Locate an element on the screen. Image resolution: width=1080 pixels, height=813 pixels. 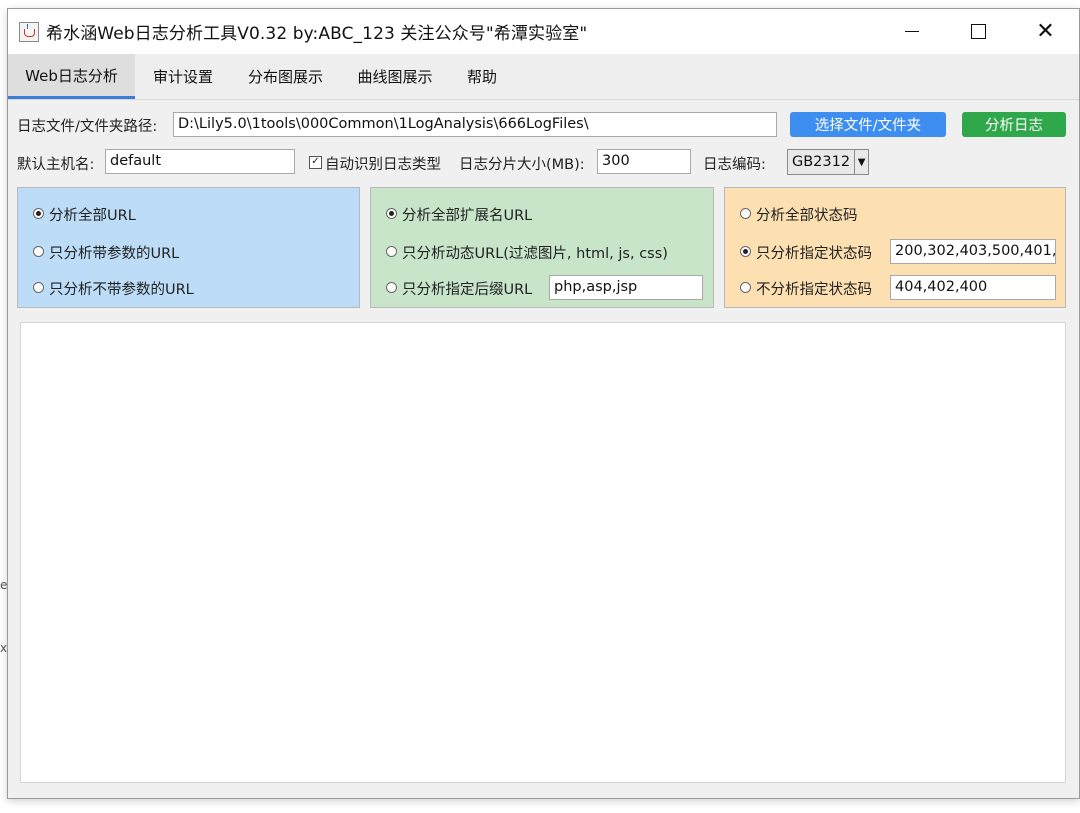
default-host-input: default is located at coordinates (200, 161).